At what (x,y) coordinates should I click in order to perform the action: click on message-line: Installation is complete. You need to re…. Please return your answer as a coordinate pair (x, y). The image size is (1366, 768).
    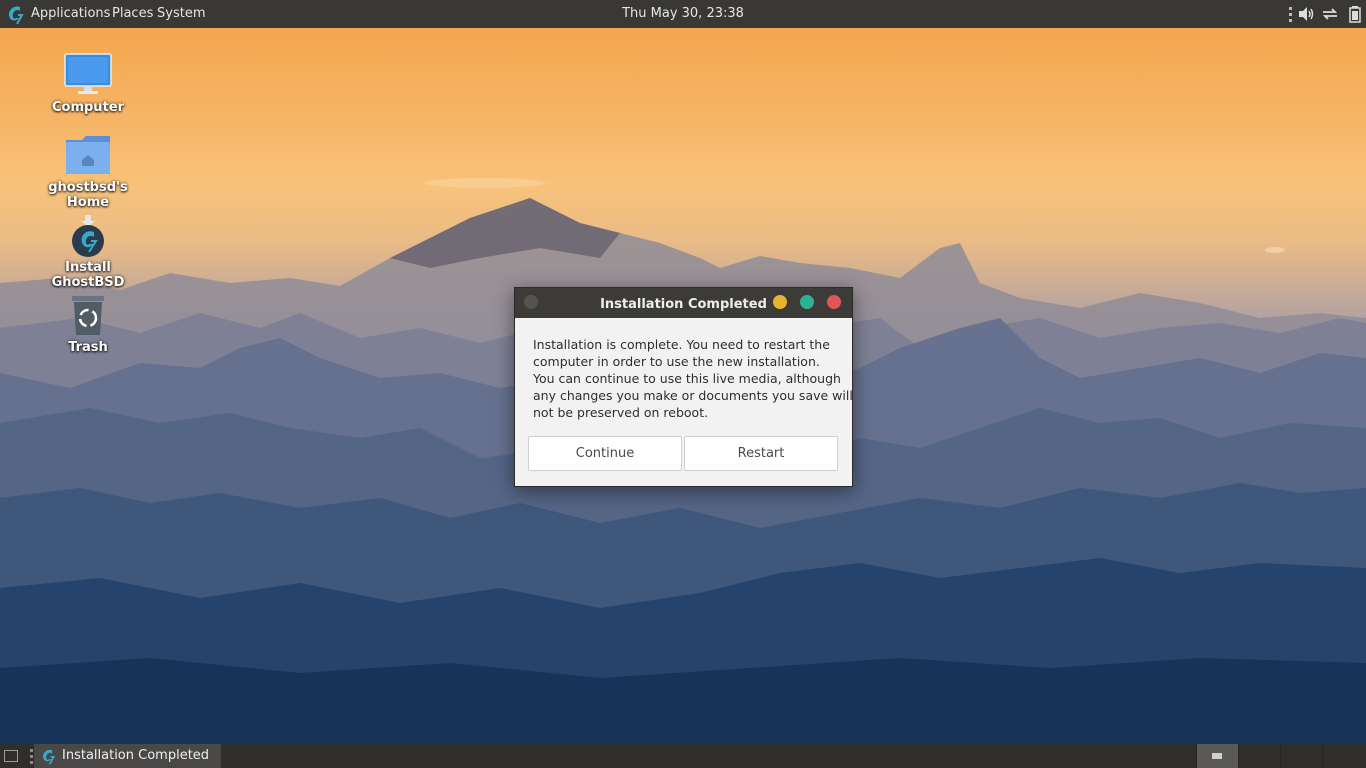
    Looking at the image, I should click on (681, 344).